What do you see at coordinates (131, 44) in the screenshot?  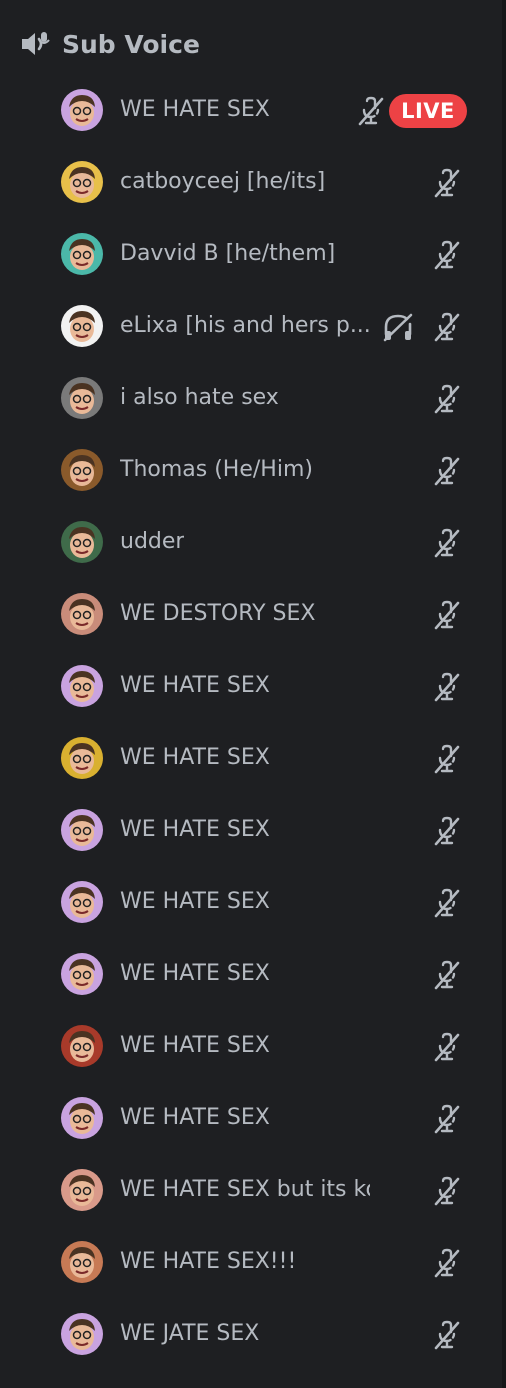 I see `channel-name: Sub Voice` at bounding box center [131, 44].